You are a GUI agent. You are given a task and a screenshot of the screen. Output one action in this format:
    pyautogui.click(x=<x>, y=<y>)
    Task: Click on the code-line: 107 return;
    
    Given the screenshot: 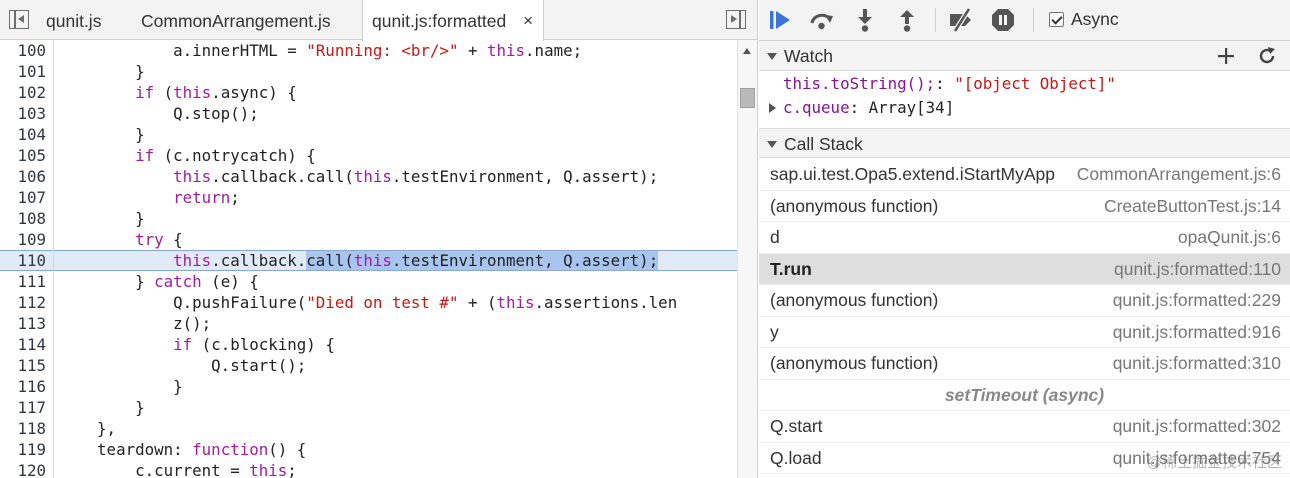 What is the action you would take?
    pyautogui.click(x=368, y=197)
    